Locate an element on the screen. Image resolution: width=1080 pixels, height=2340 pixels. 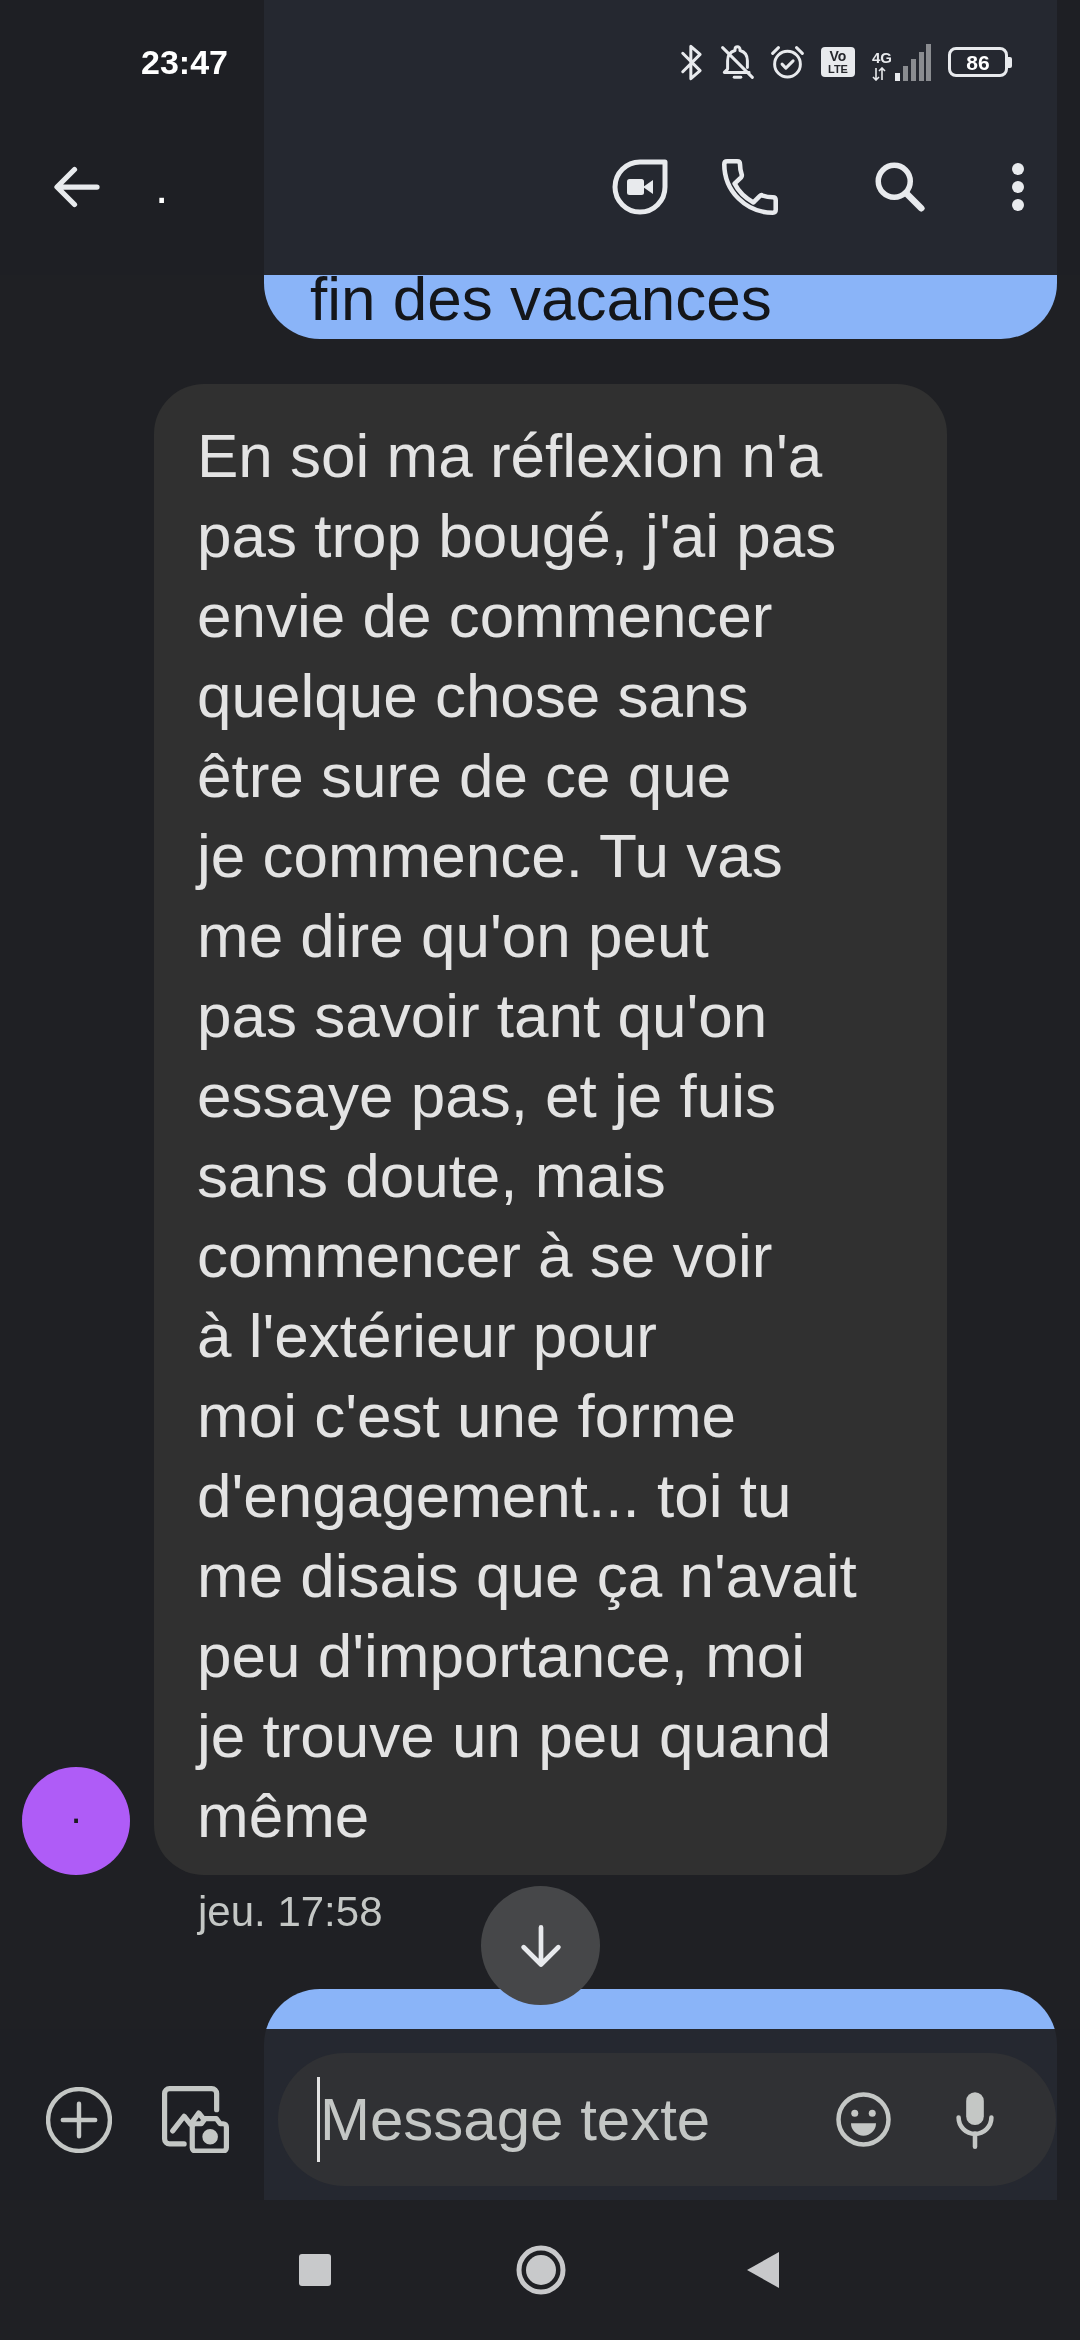
search-icon is located at coordinates (900, 187).